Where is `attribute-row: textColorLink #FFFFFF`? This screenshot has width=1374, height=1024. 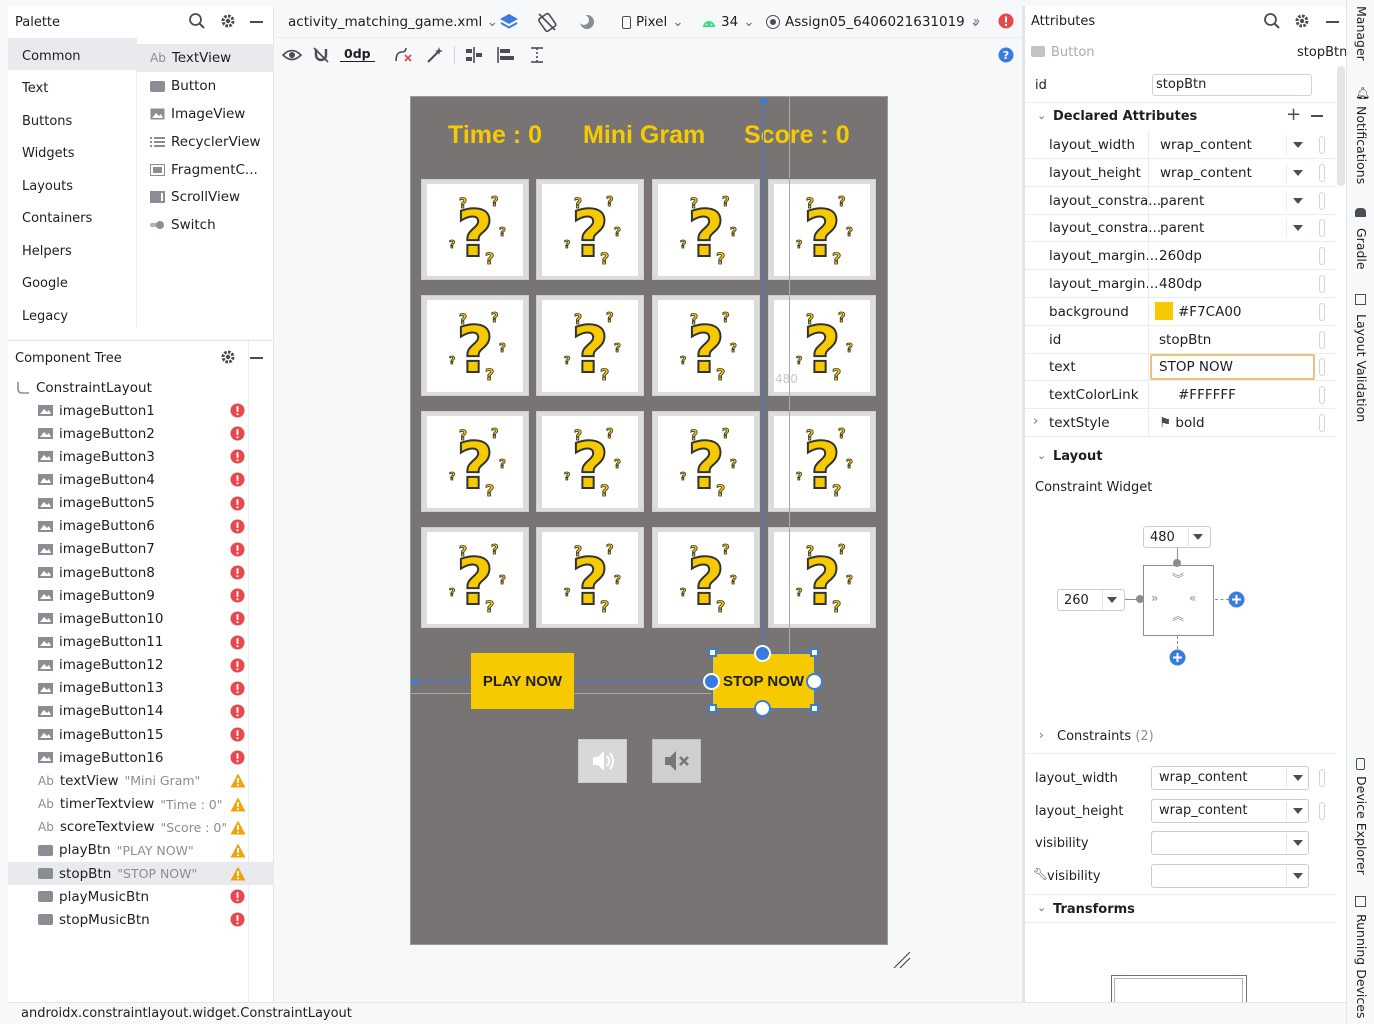 attribute-row: textColorLink #FFFFFF is located at coordinates (1180, 395).